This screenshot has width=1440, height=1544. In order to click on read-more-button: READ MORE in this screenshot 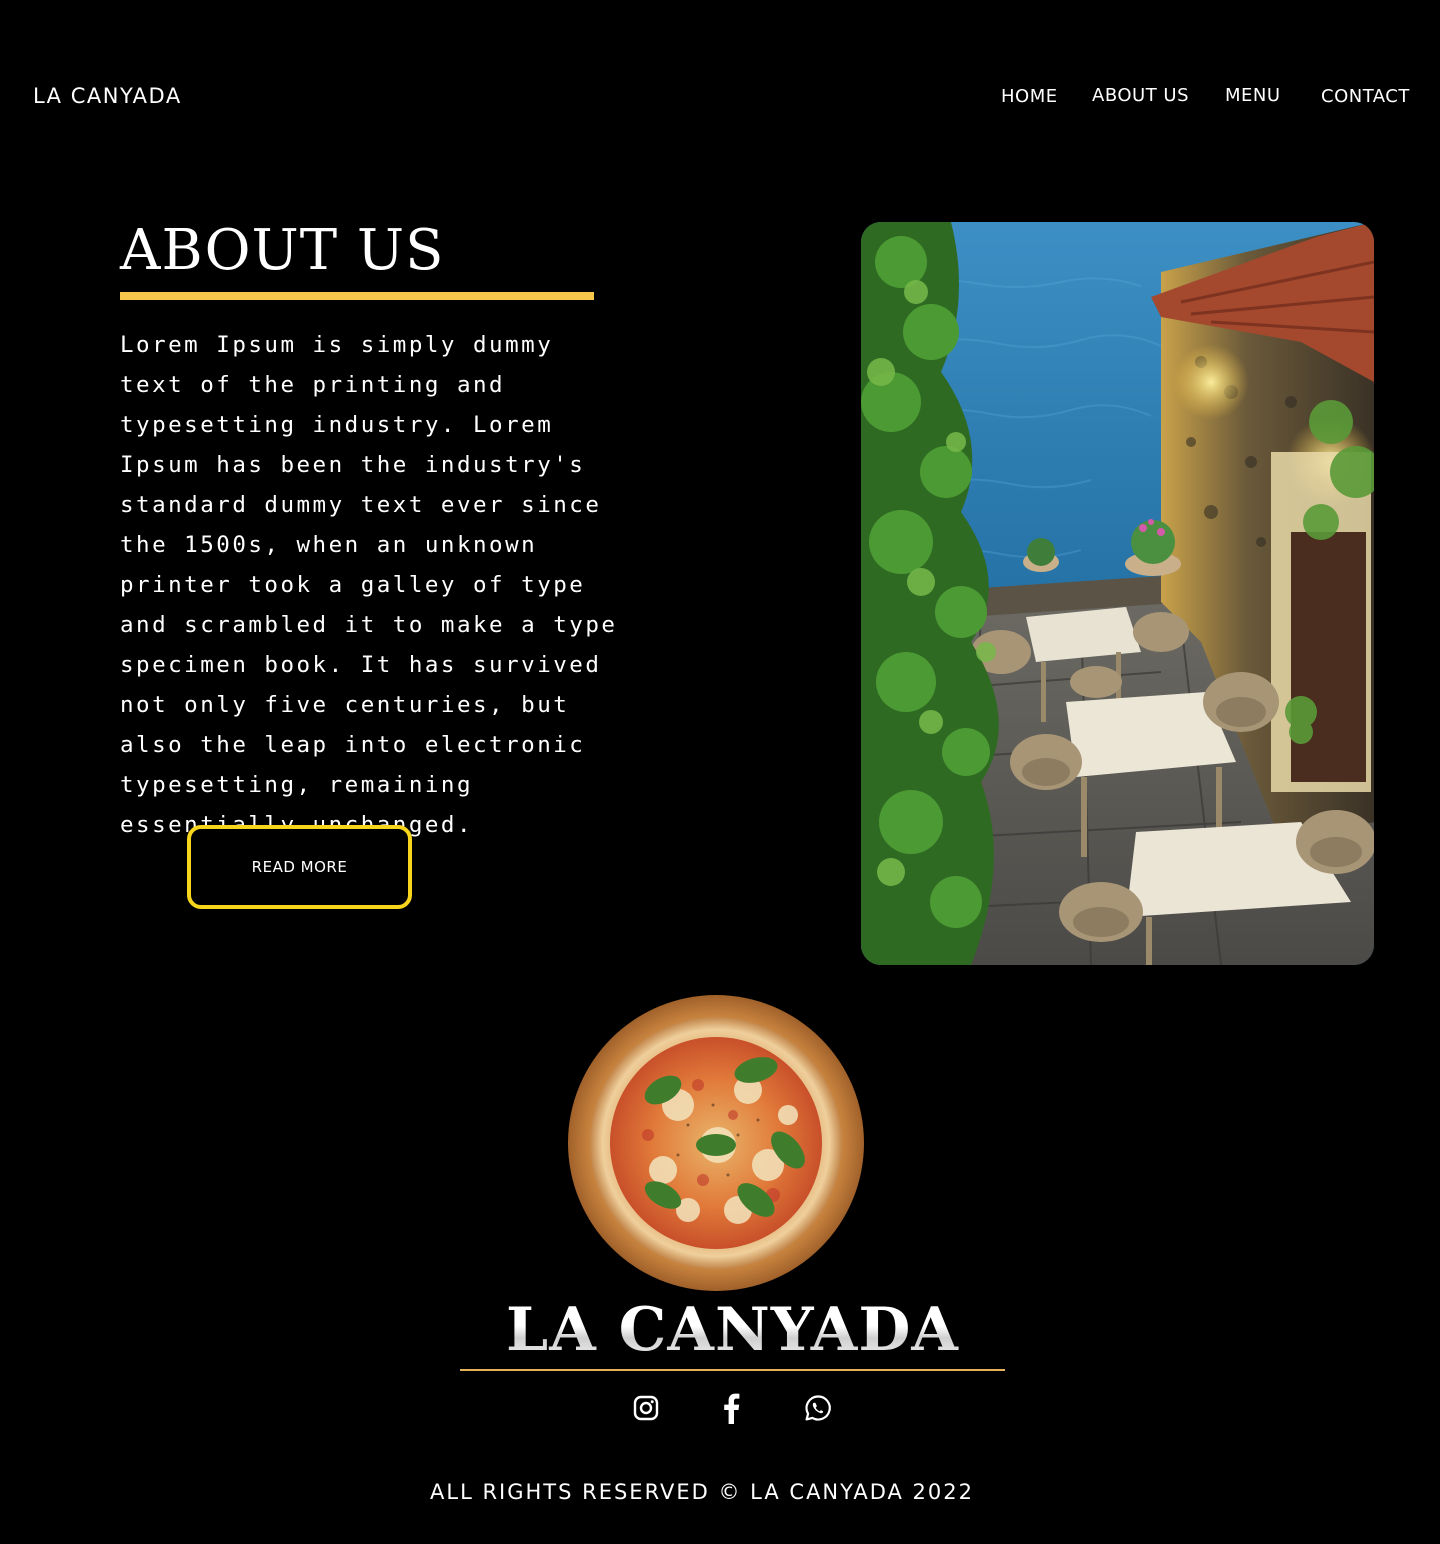, I will do `click(299, 867)`.